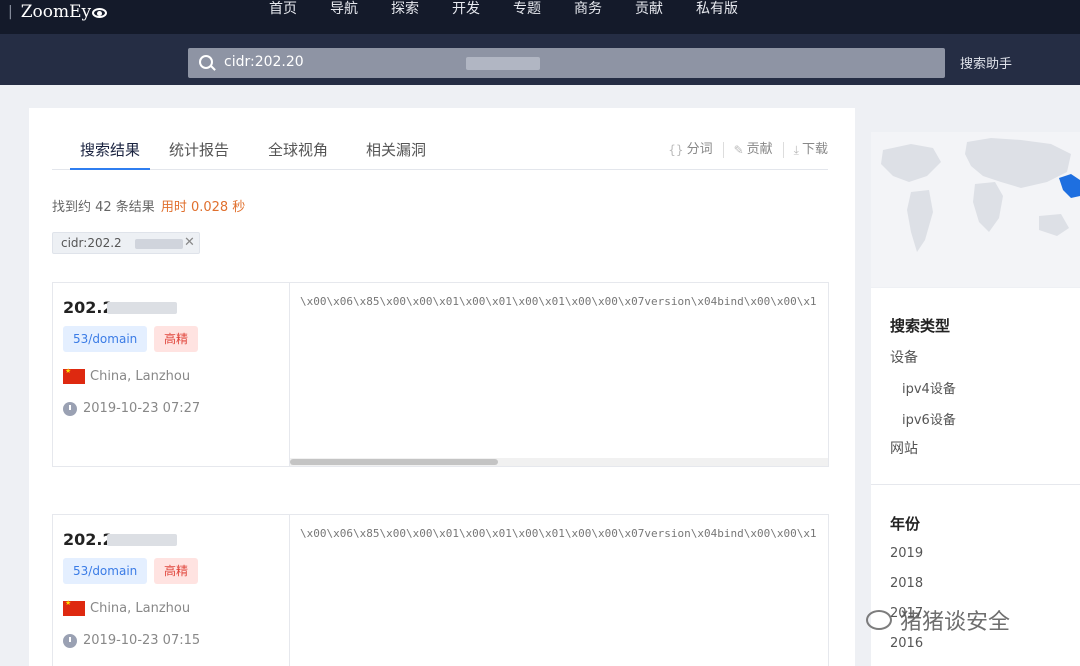 The height and width of the screenshot is (666, 1080). What do you see at coordinates (503, 63) in the screenshot?
I see `redacted-query` at bounding box center [503, 63].